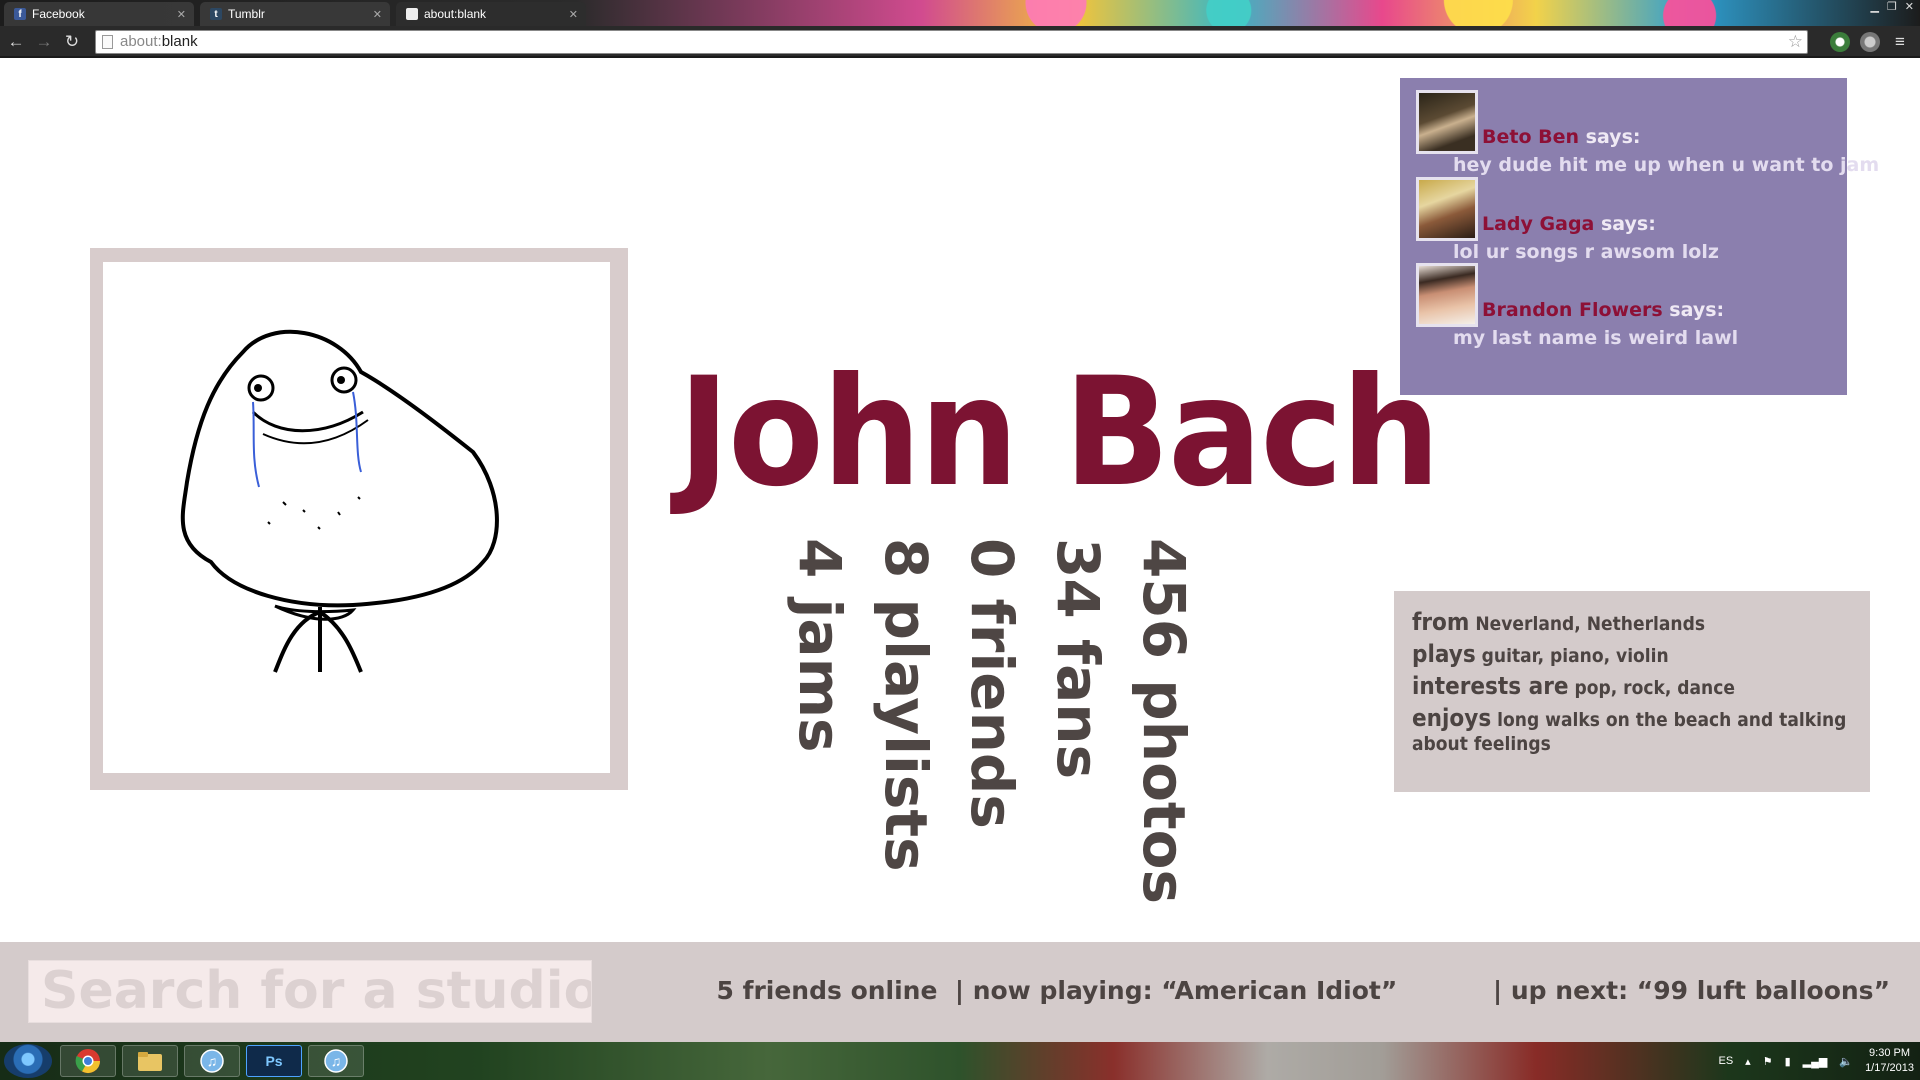 The width and height of the screenshot is (1920, 1080). Describe the element at coordinates (179, 41) in the screenshot. I see `url-path: blank` at that location.